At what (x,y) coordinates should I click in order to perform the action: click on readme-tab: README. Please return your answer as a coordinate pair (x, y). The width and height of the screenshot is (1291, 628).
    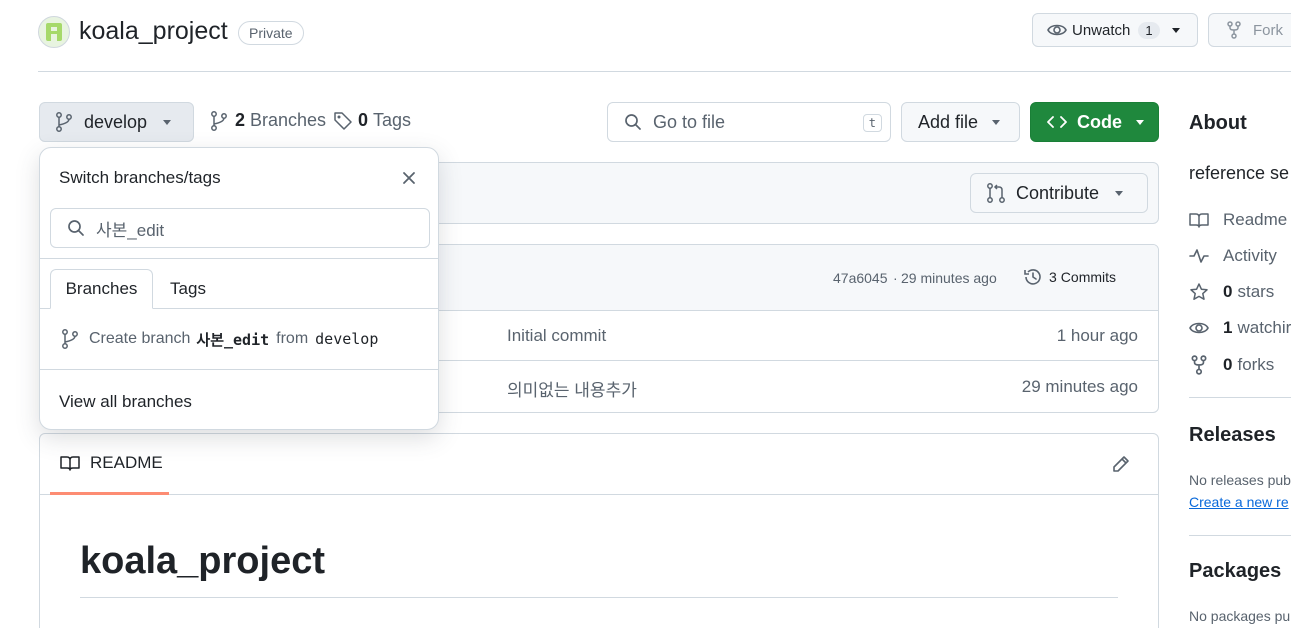
    Looking at the image, I should click on (109, 464).